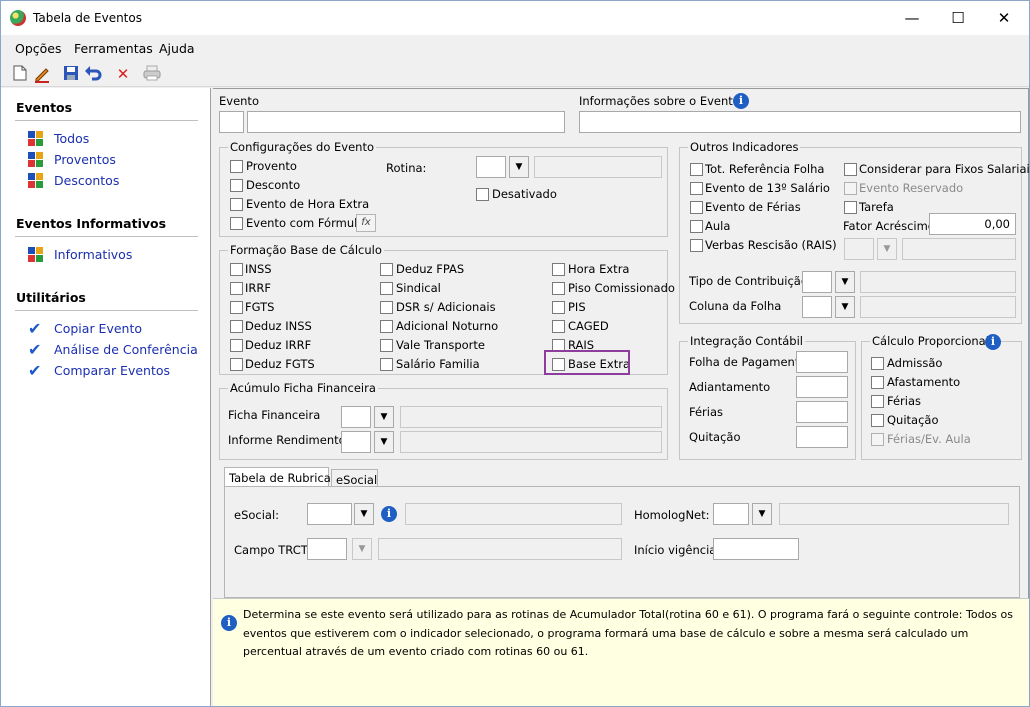  I want to click on pis-checkbox, so click(558, 307).